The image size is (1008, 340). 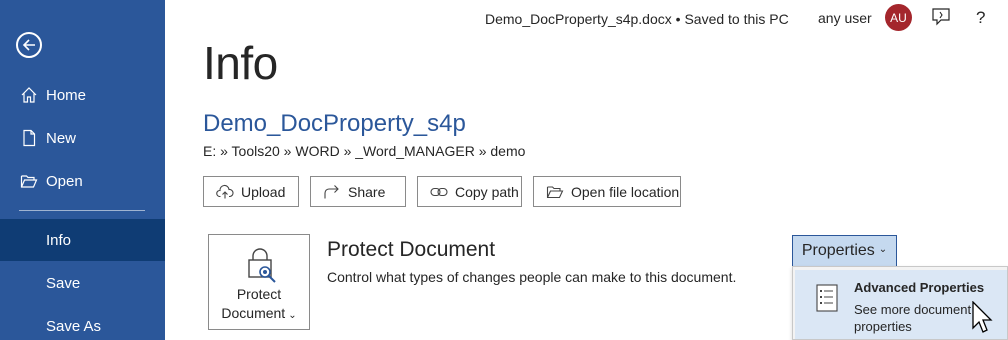 What do you see at coordinates (625, 191) in the screenshot?
I see `open-file-location-label: Open file location` at bounding box center [625, 191].